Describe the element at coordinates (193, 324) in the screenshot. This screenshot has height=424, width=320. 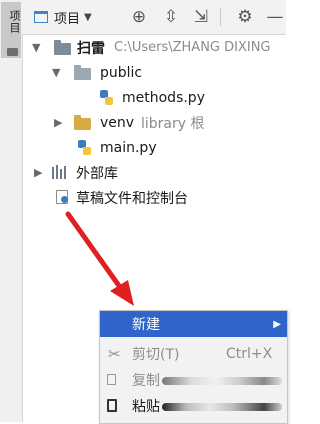
I see `menu-item-new: 新建 ▶` at that location.